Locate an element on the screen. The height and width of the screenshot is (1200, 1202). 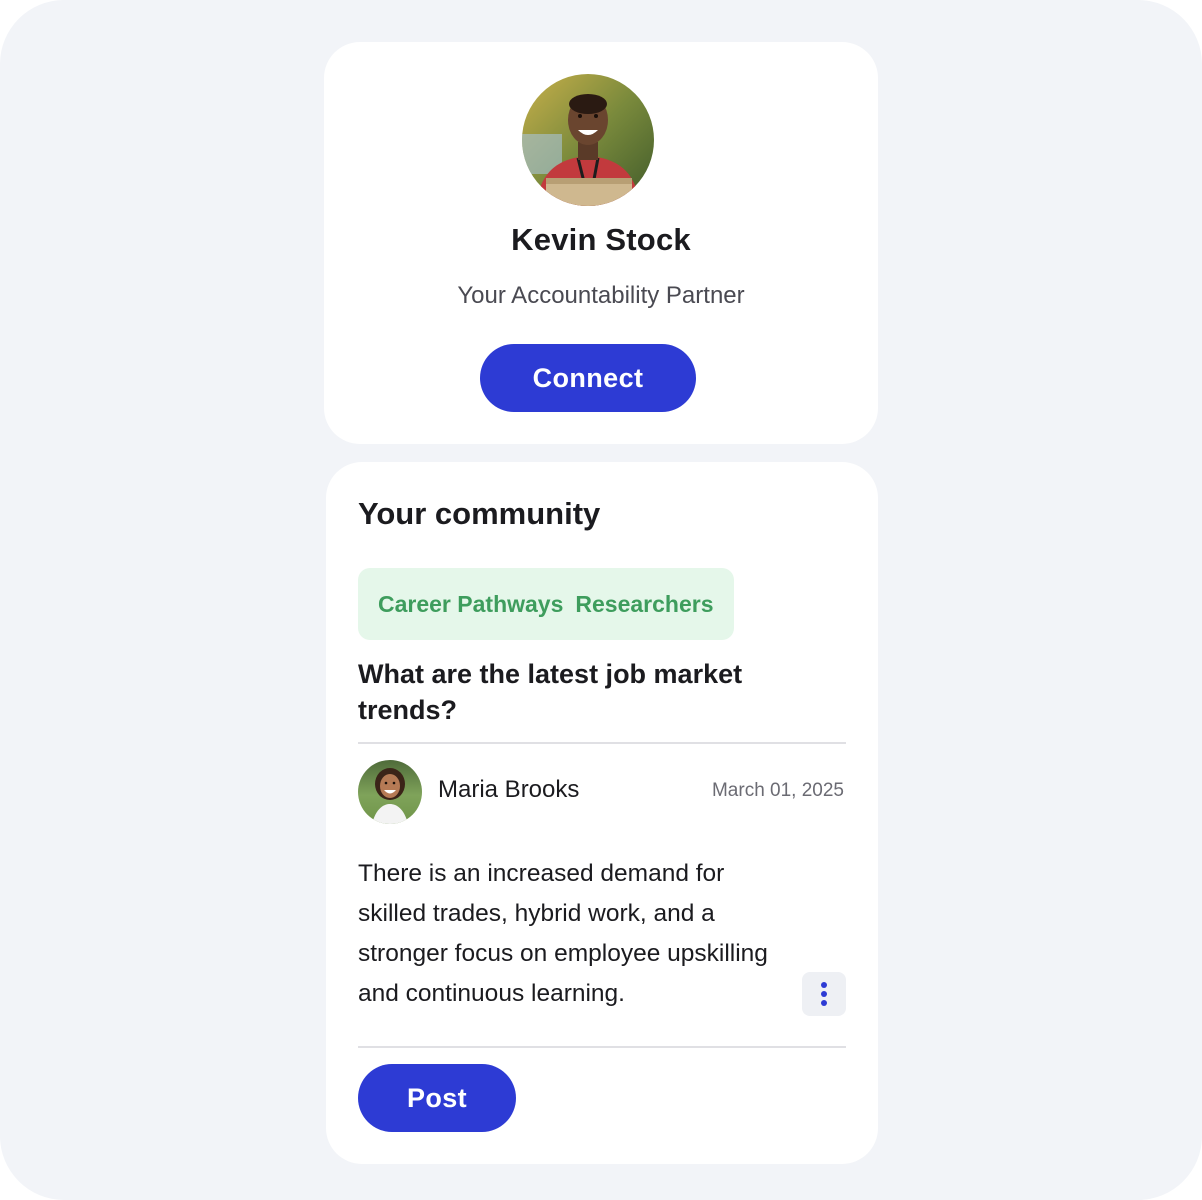
more-vertical-icon is located at coordinates (824, 994).